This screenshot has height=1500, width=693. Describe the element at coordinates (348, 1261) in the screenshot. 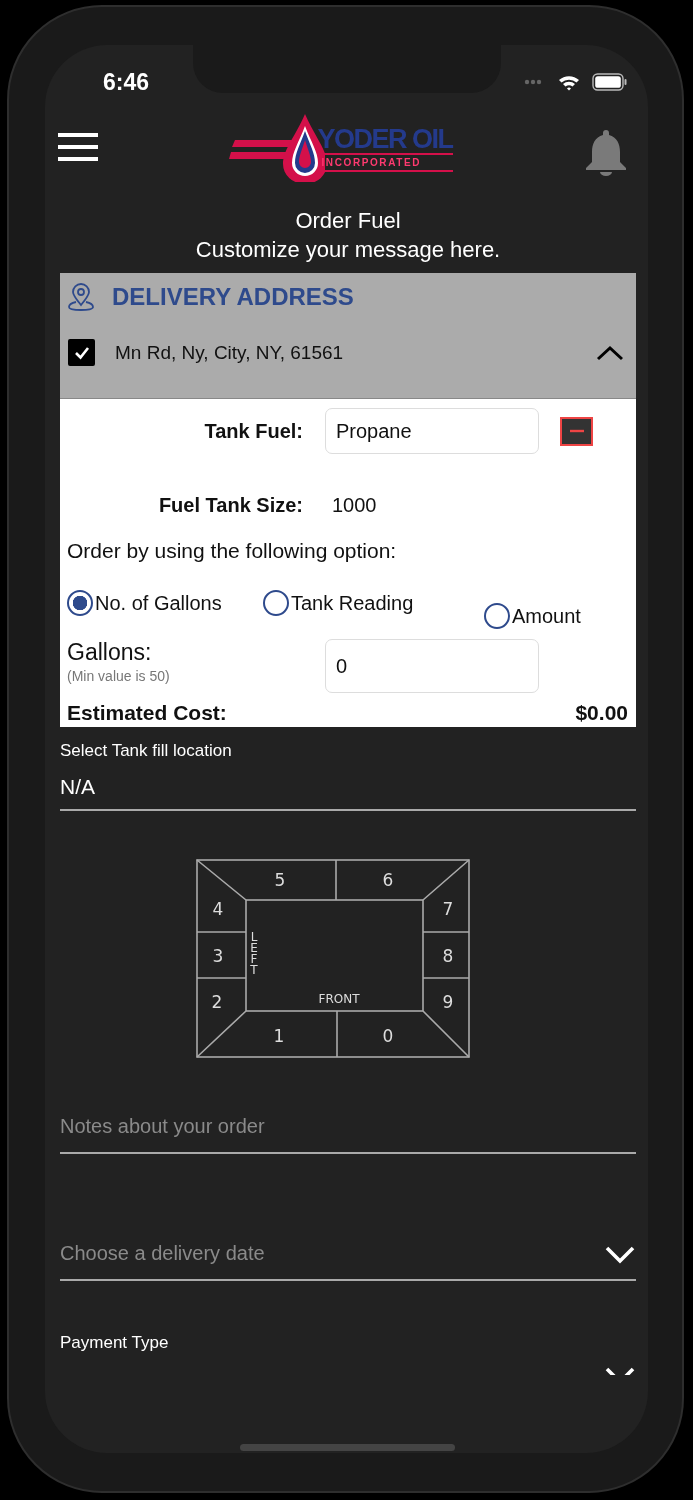

I see `date-field: Choose a delivery date` at that location.